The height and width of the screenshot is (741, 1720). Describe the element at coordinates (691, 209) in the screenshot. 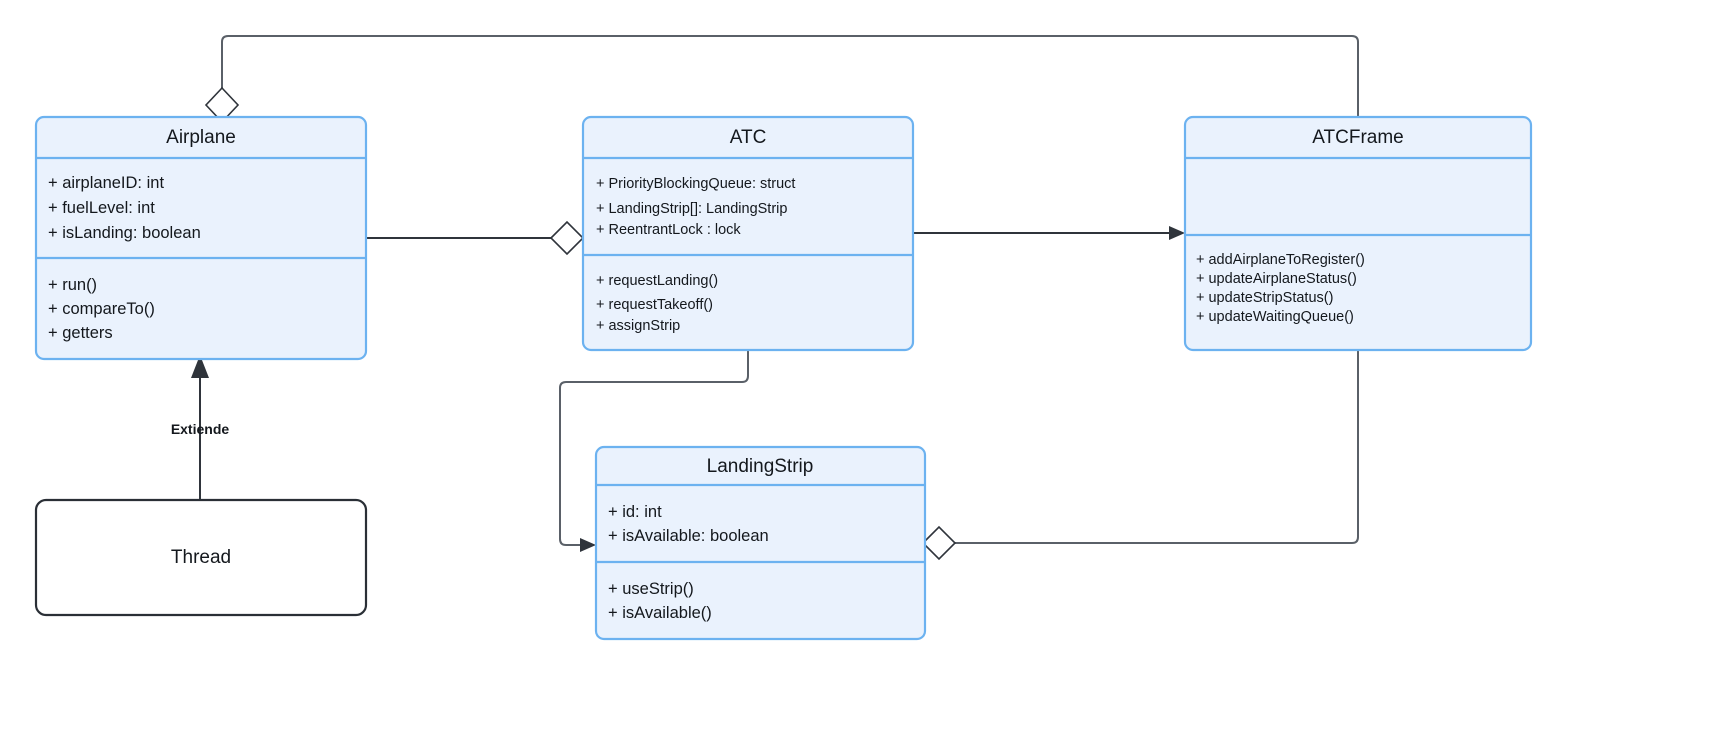

I see `atc-attribute: + LandingStrip[]: LandingStrip` at that location.